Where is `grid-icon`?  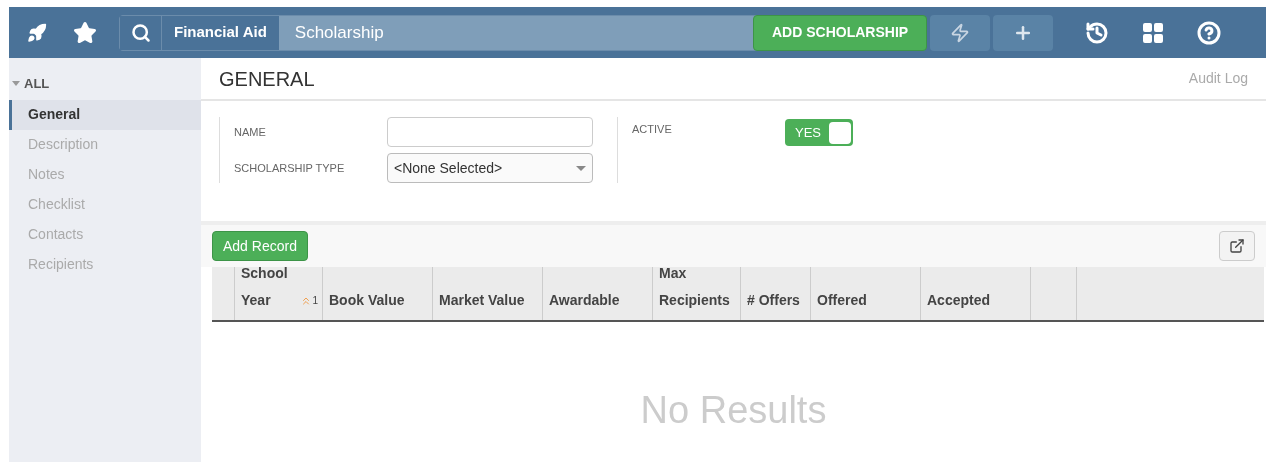 grid-icon is located at coordinates (1153, 32).